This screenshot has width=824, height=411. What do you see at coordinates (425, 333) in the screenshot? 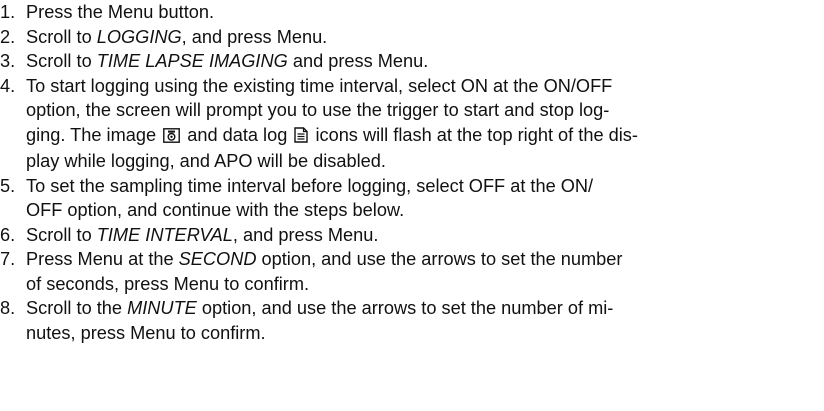
I see `step-text-line: nutes, press Menu to confirm.` at bounding box center [425, 333].